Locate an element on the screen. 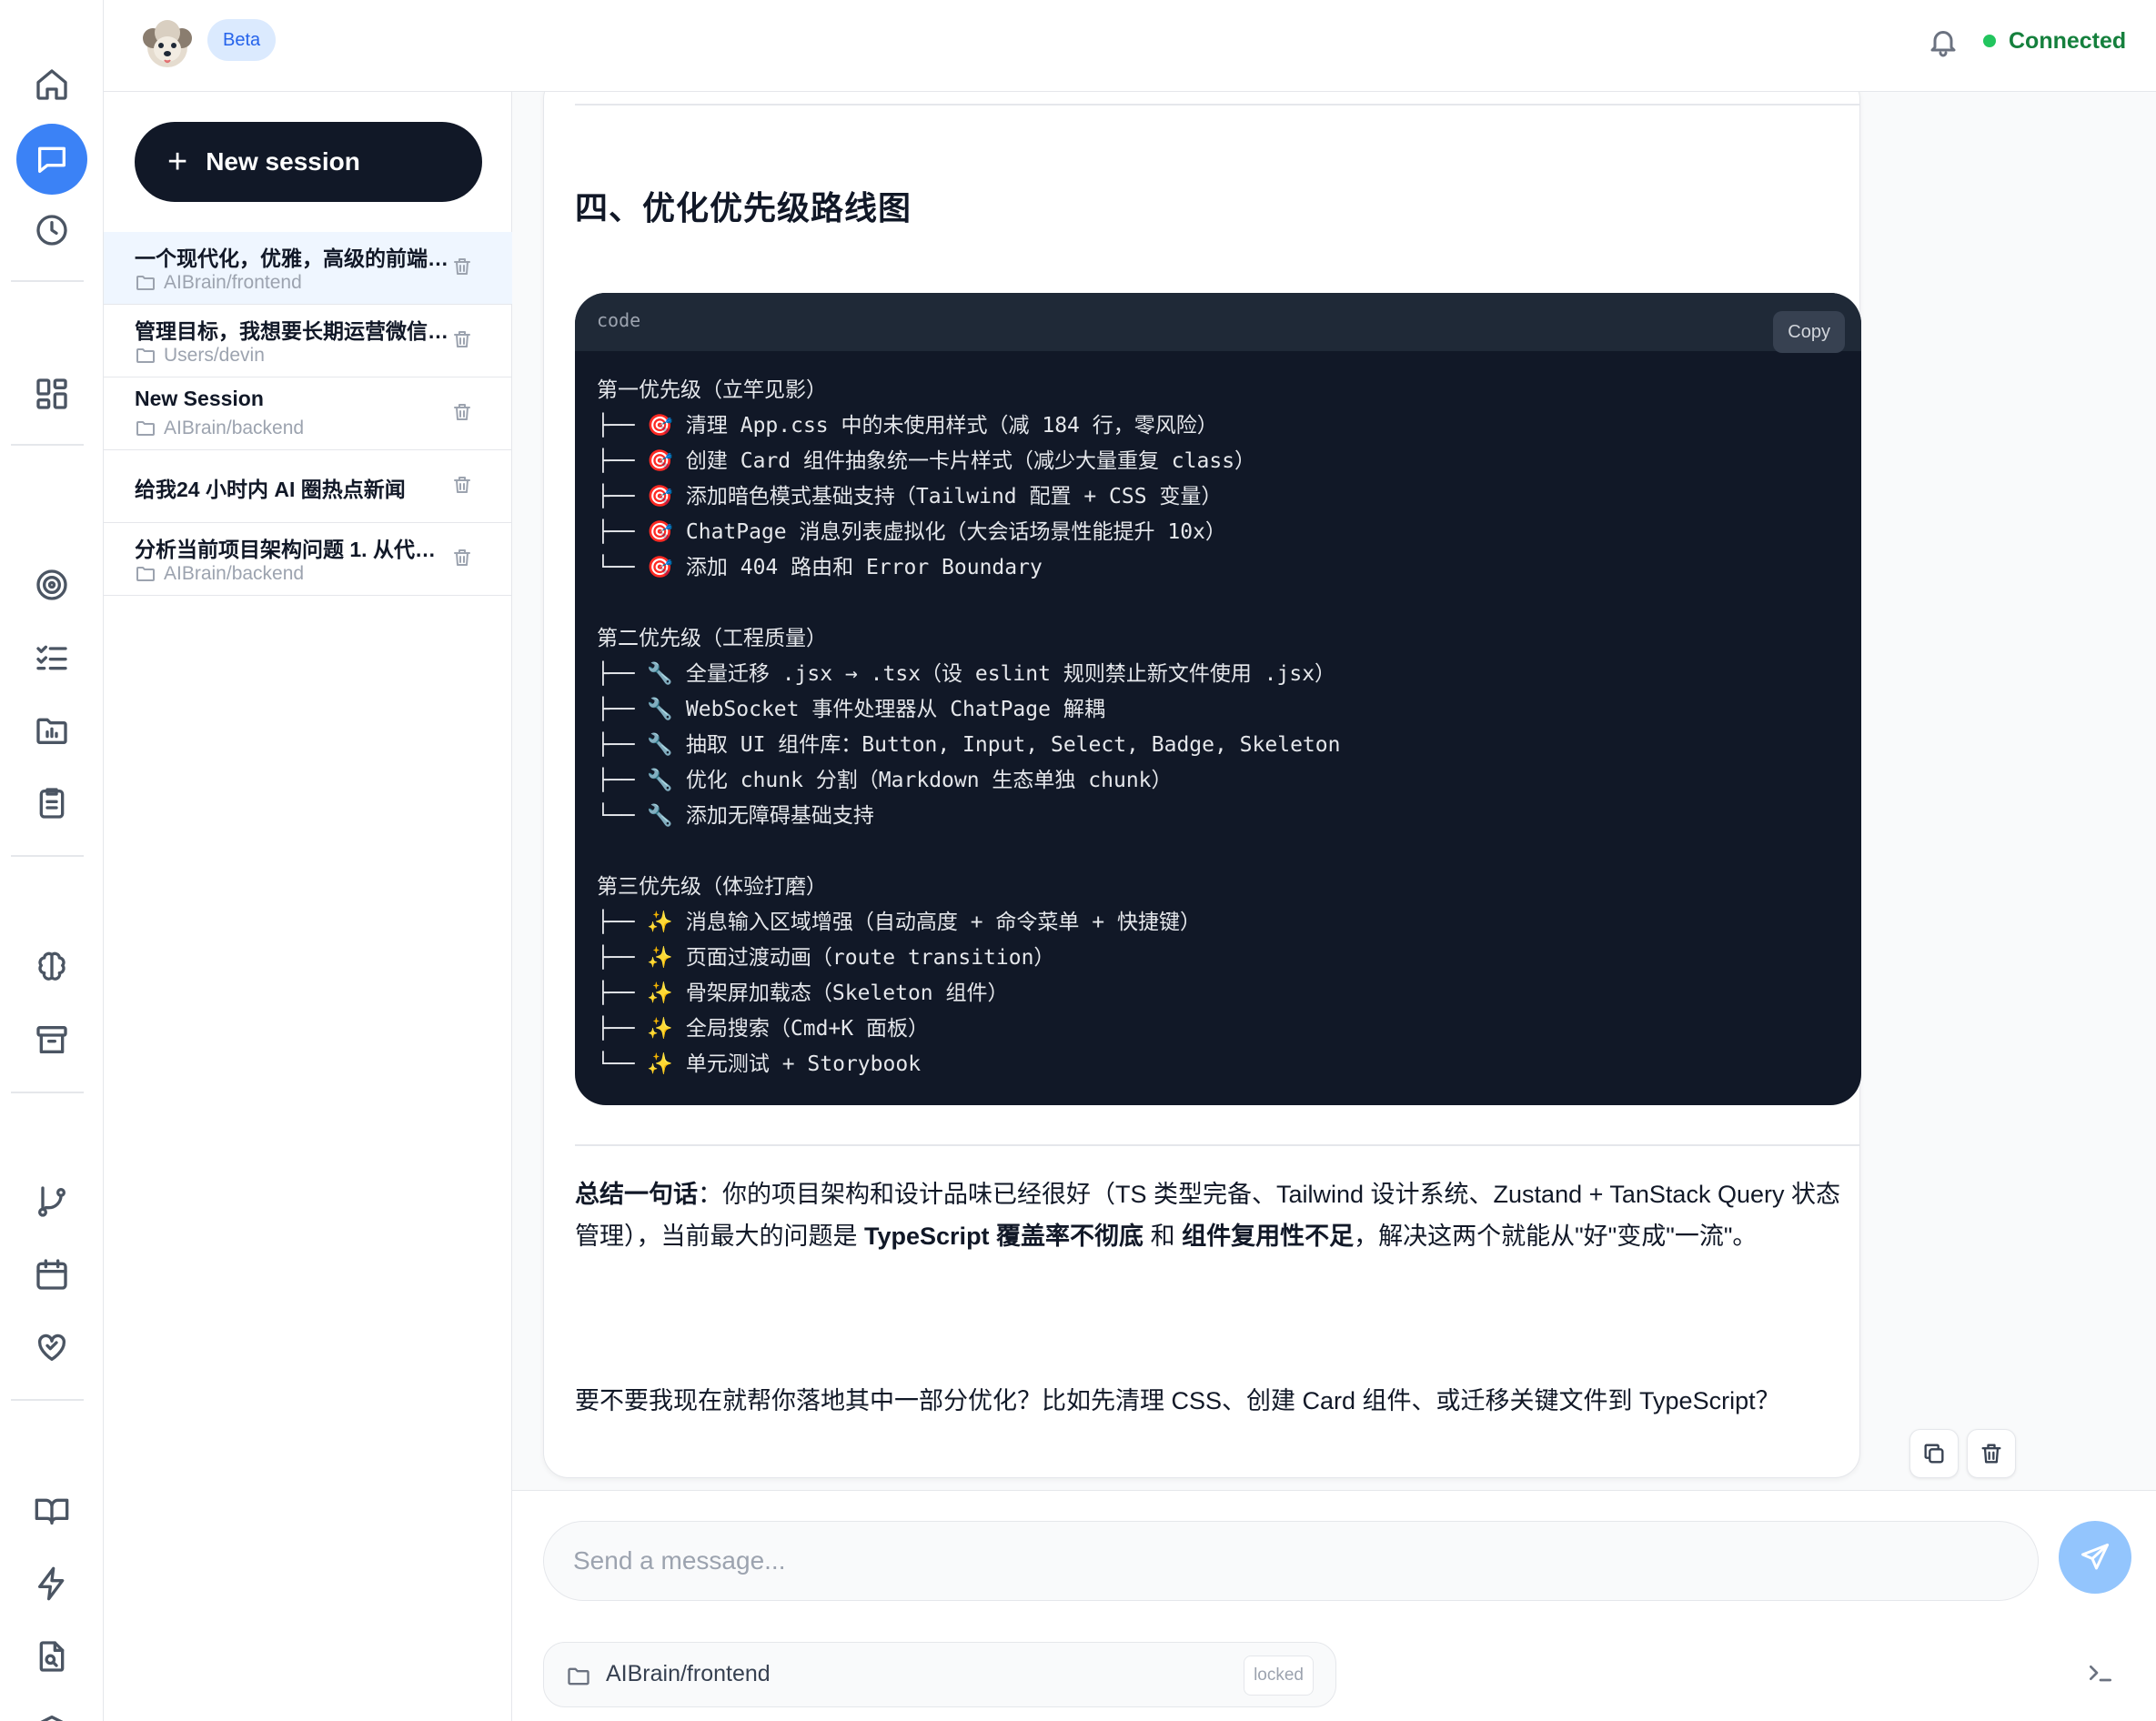  summary-text: ，解决这两个就能从"好"变成"一流"。 is located at coordinates (1556, 1236).